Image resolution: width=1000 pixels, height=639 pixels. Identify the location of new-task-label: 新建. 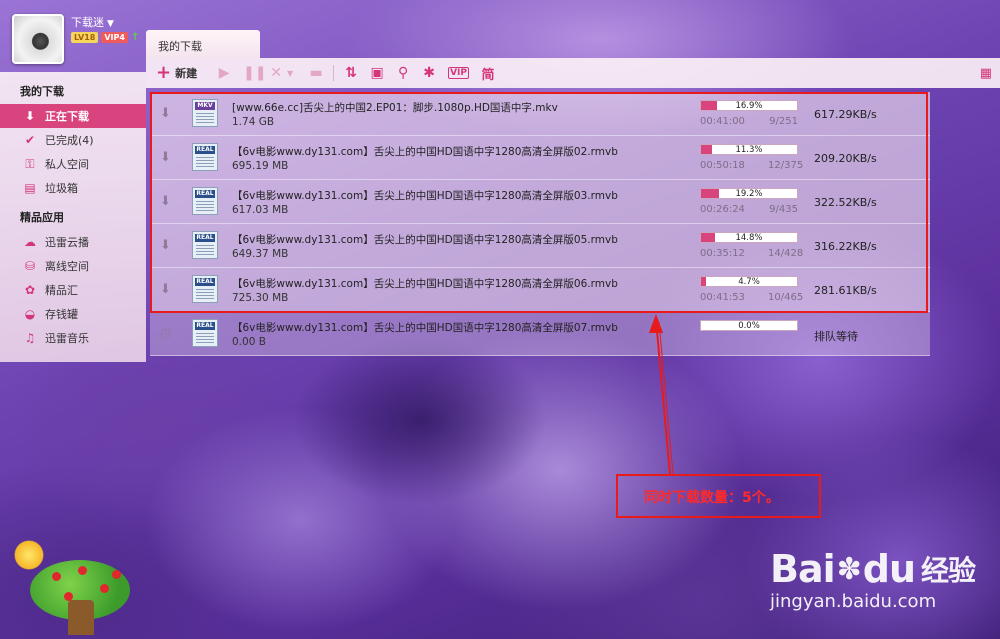
(186, 73).